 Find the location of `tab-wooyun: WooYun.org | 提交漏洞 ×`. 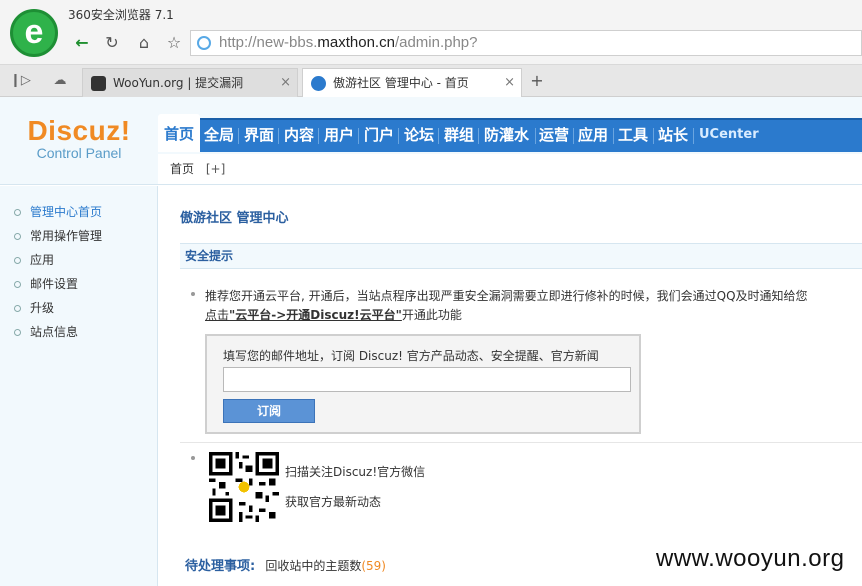

tab-wooyun: WooYun.org | 提交漏洞 × is located at coordinates (190, 82).